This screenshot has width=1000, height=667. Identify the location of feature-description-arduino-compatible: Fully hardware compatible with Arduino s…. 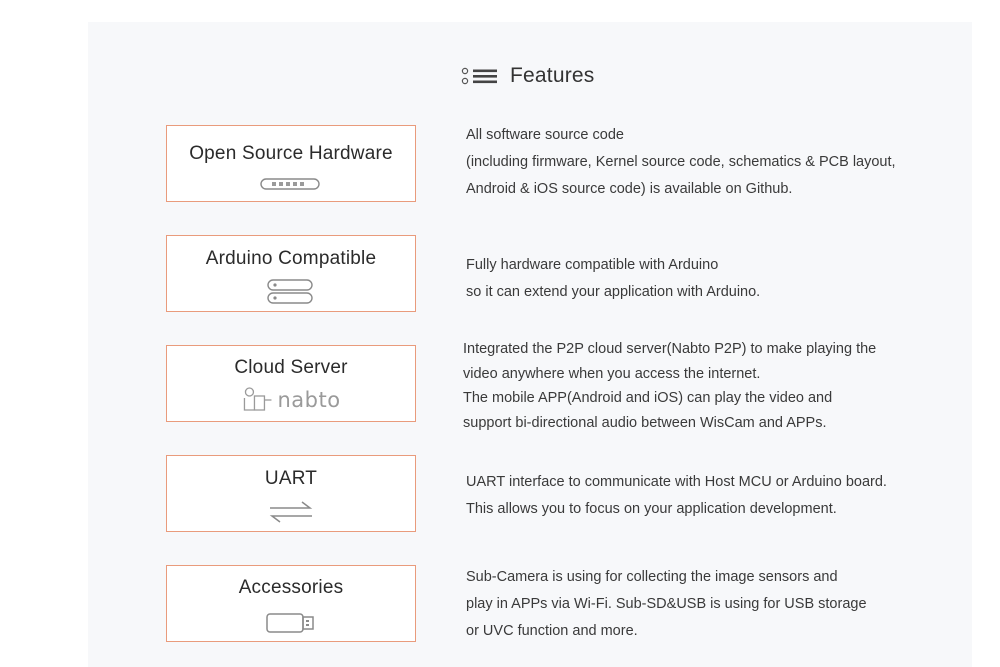
(613, 279).